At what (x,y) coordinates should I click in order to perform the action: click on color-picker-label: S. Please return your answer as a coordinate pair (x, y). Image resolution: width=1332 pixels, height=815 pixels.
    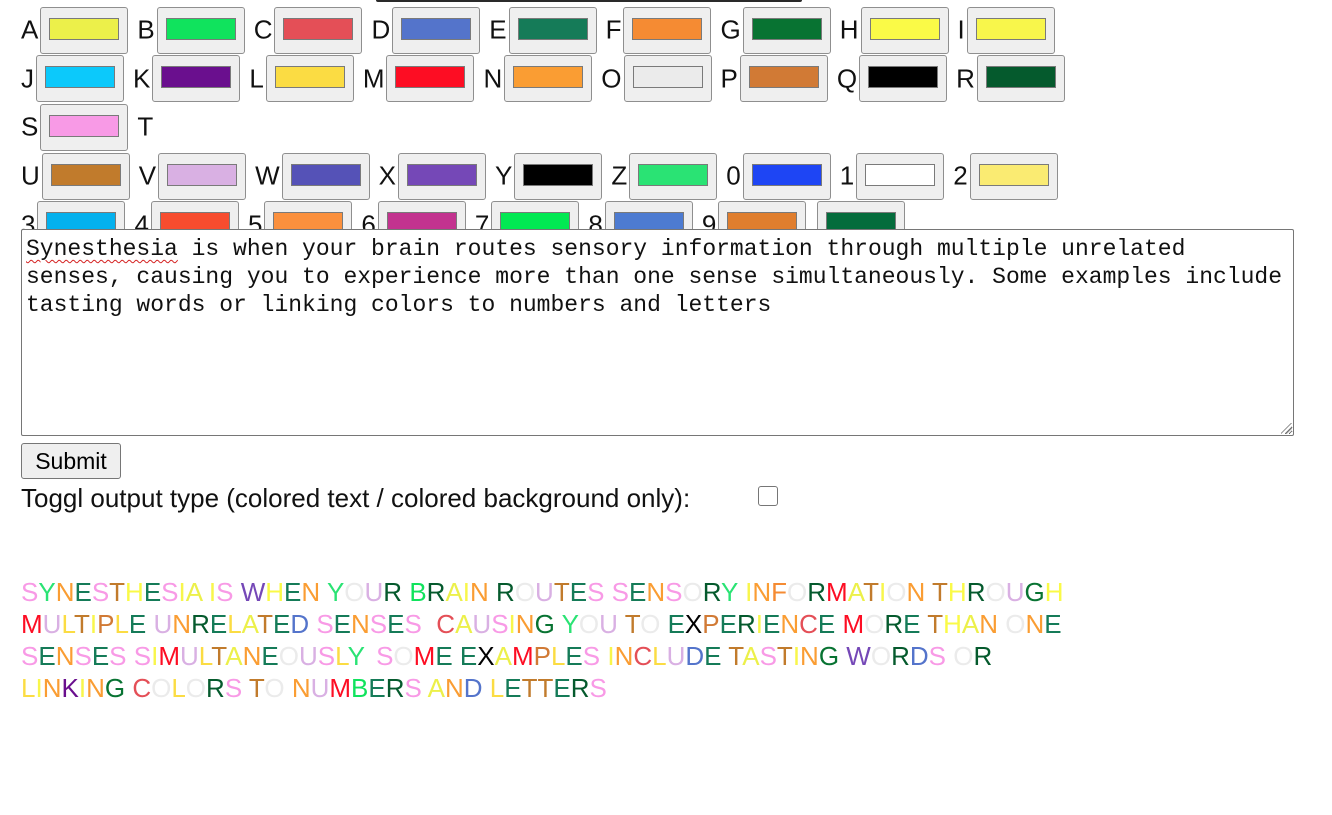
    Looking at the image, I should click on (30, 126).